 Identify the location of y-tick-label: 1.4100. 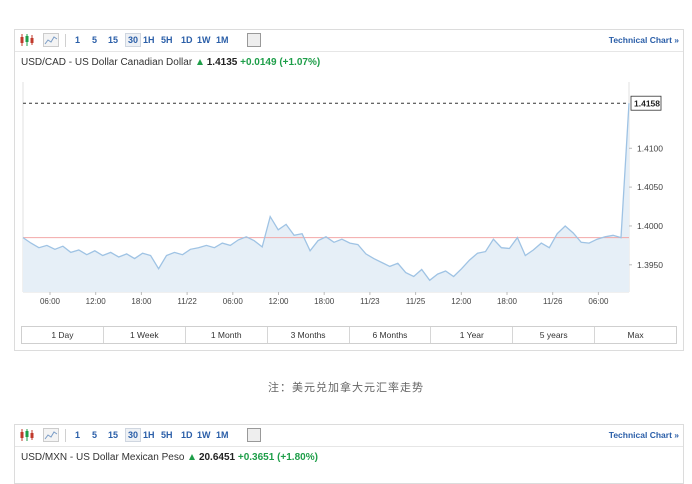
(650, 148).